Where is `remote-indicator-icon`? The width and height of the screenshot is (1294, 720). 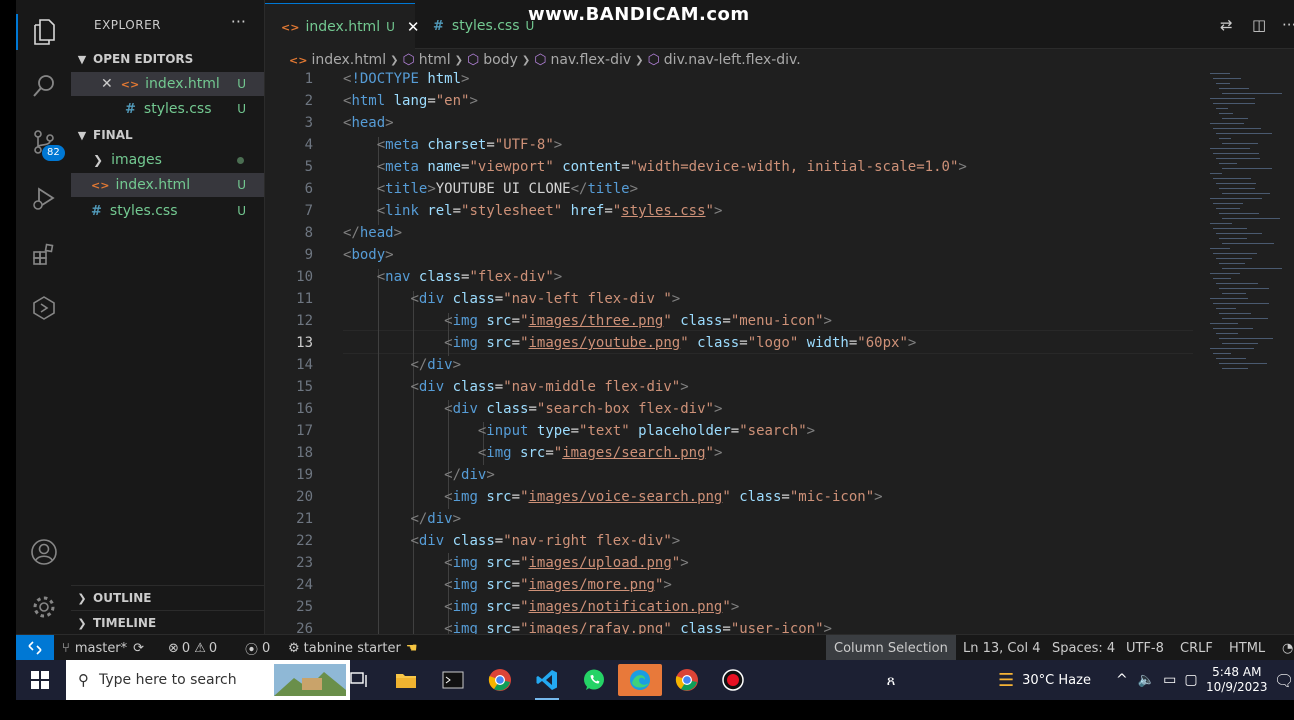
remote-indicator-icon is located at coordinates (35, 648).